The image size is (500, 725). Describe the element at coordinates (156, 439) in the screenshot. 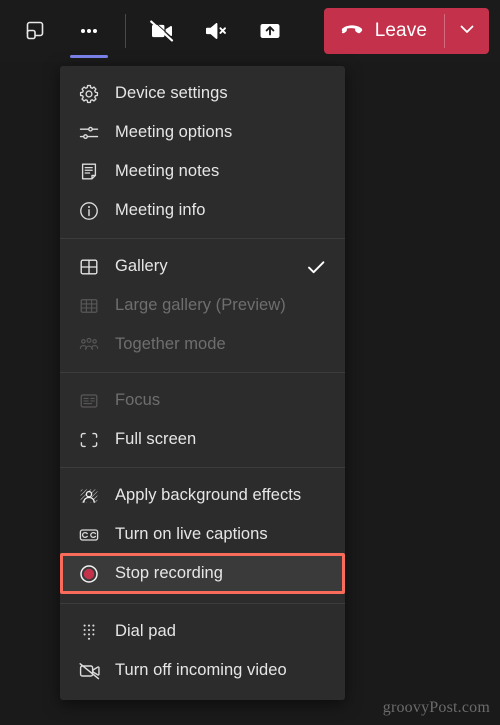

I see `menu-item-label: Full screen` at that location.